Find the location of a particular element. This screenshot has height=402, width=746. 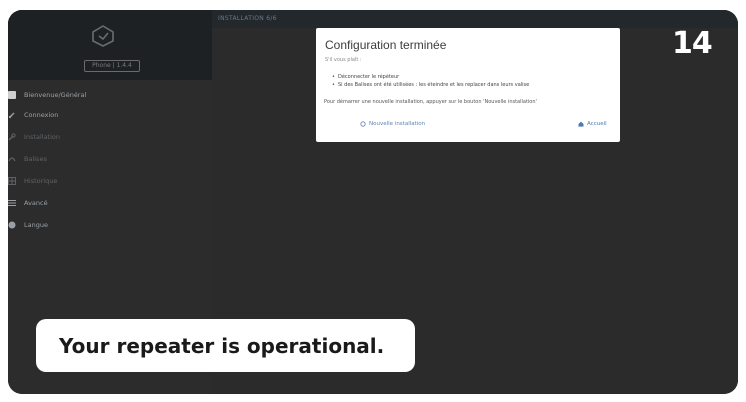

sidebar-item-historique: Historique is located at coordinates (110, 181).